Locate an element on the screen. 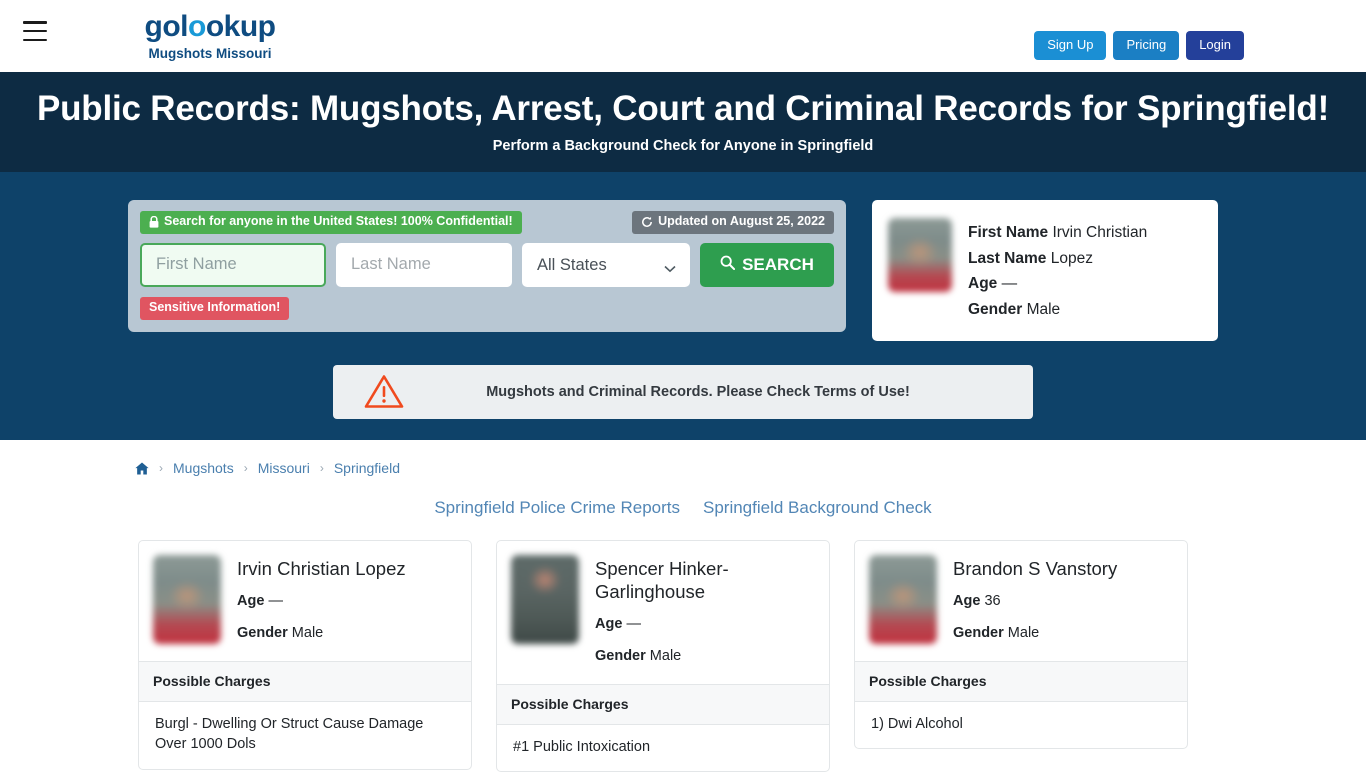 This screenshot has height=772, width=1366. signup-button: Sign Up is located at coordinates (1070, 45).